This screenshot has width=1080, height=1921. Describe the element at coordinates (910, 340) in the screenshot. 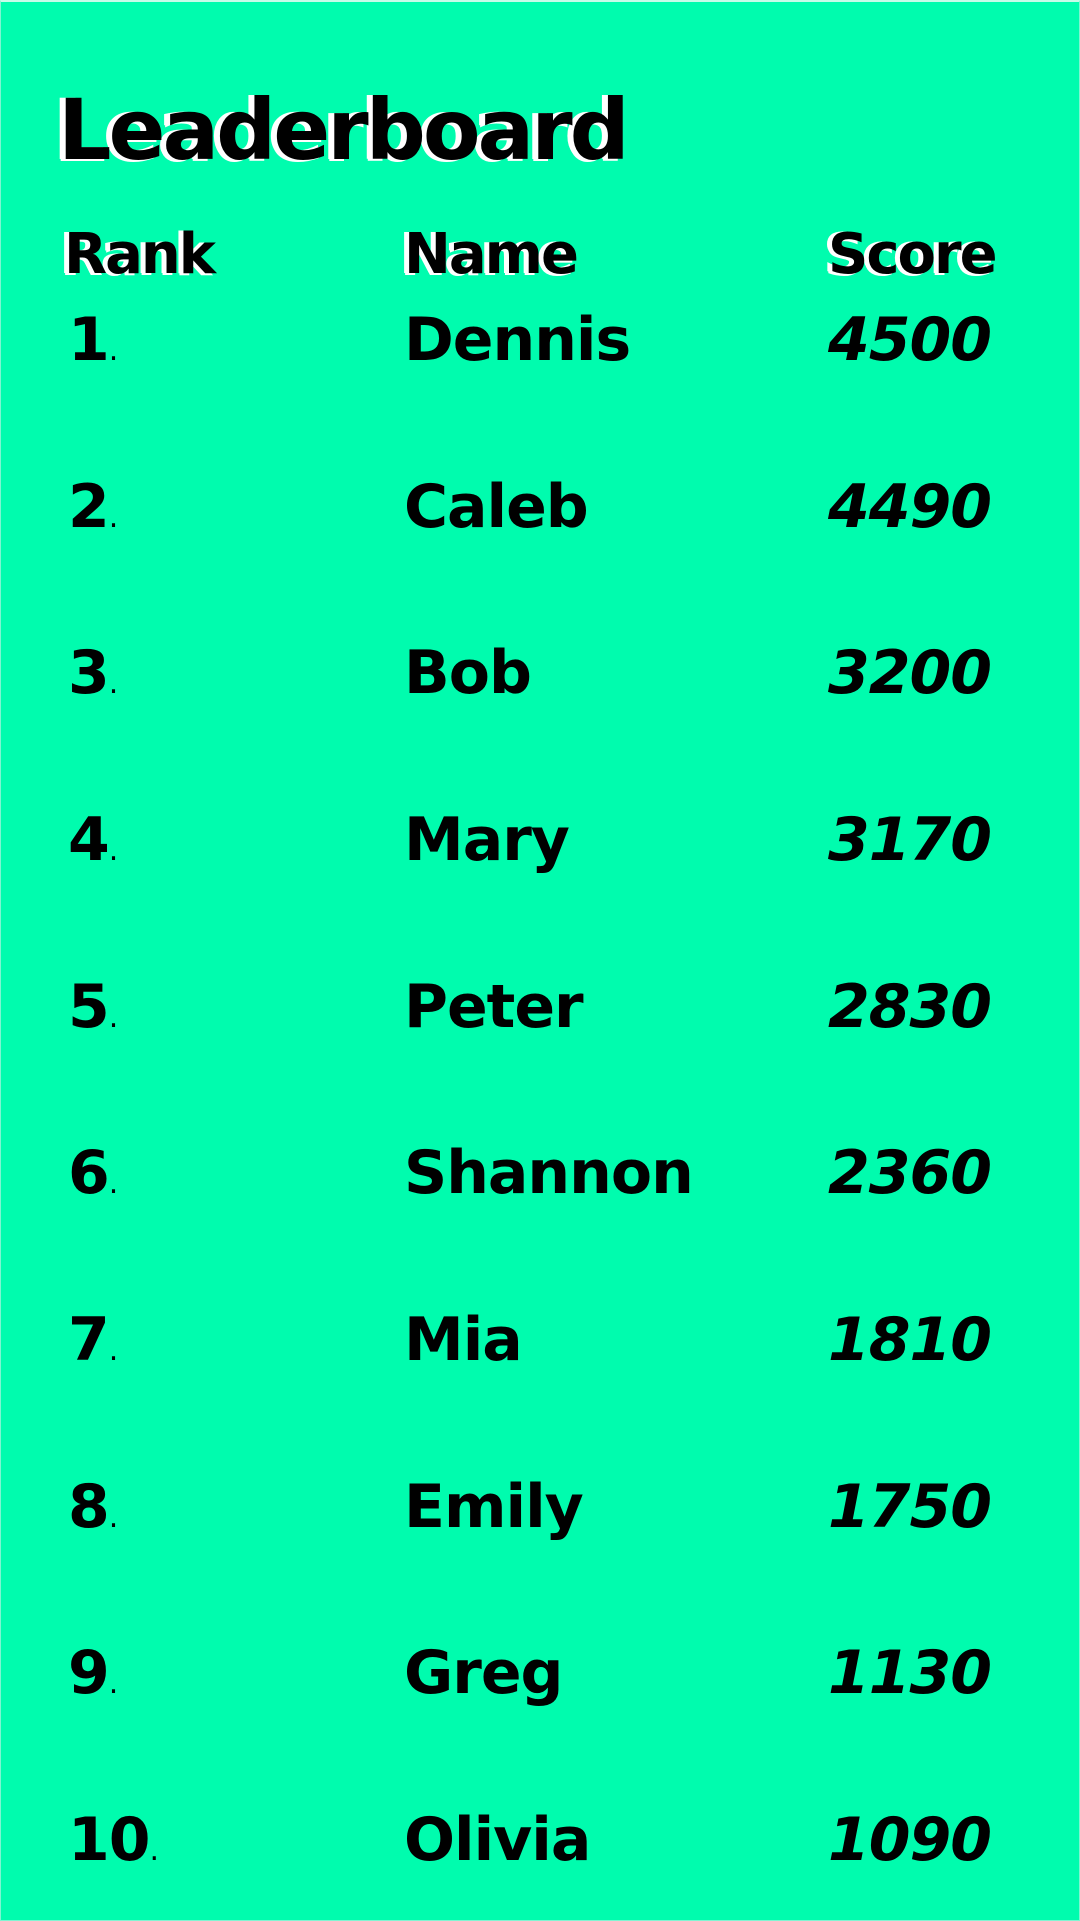

I see `player-score: 4500` at that location.